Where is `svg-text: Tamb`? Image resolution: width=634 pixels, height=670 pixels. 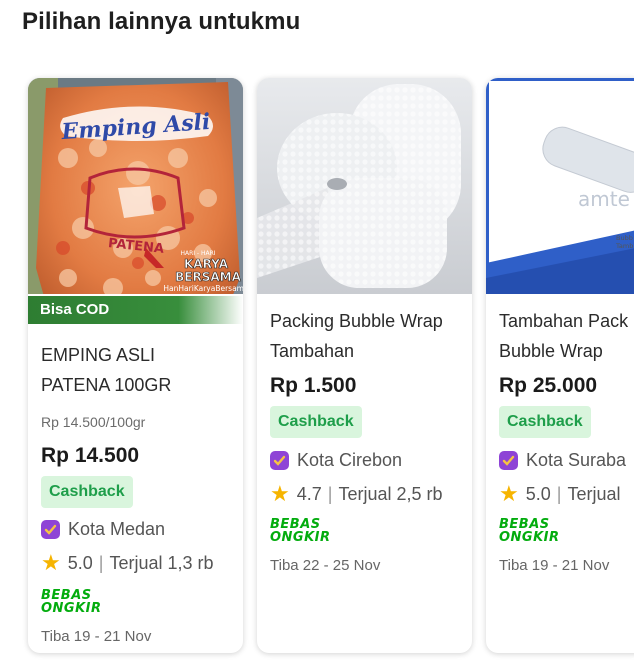
svg-text: Tamb is located at coordinates (624, 246).